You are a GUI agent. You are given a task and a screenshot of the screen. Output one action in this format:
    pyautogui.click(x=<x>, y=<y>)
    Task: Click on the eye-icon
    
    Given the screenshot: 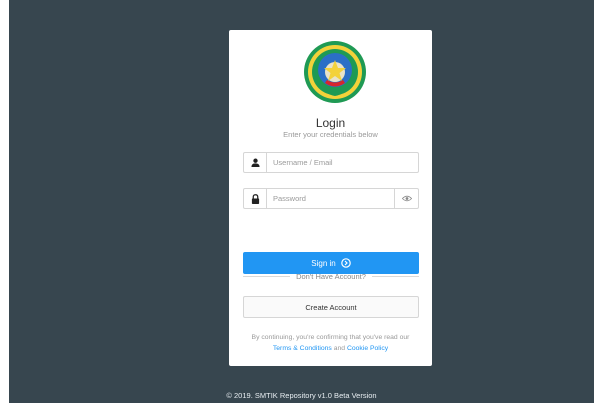 What is the action you would take?
    pyautogui.click(x=406, y=198)
    